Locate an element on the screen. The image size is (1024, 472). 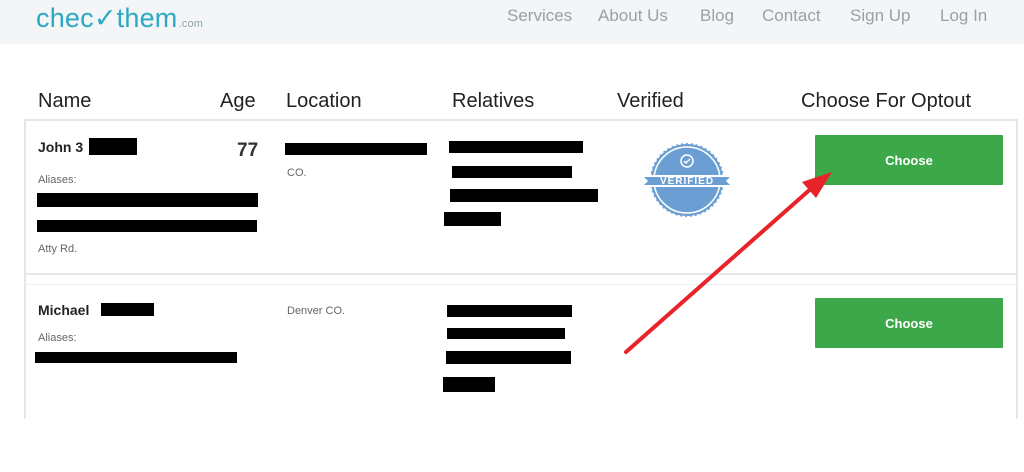
column-header-verified: Verified is located at coordinates (650, 101).